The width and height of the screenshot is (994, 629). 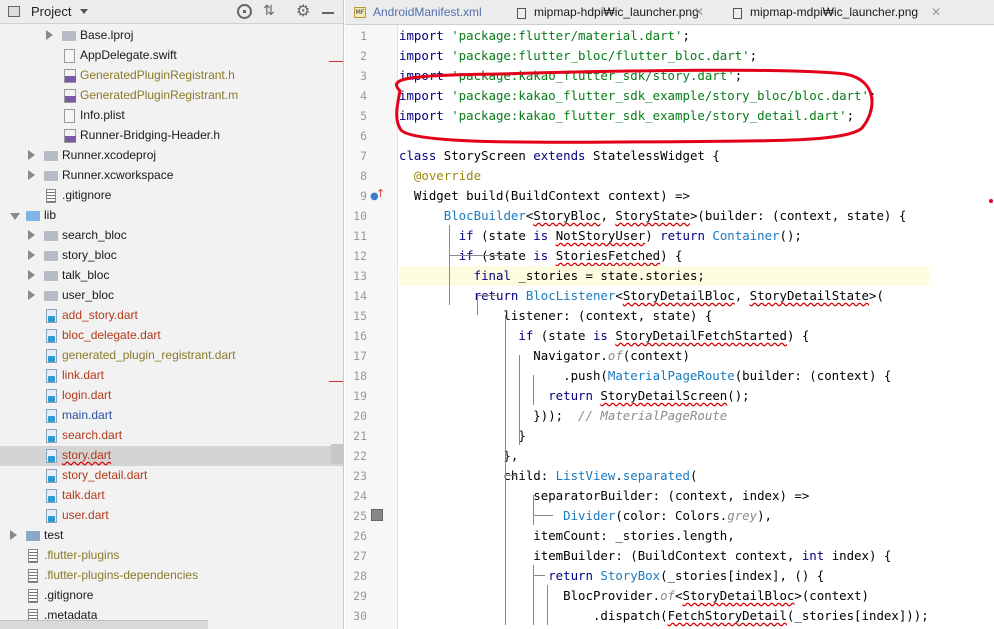 What do you see at coordinates (360, 616) in the screenshot?
I see `line-number: 30` at bounding box center [360, 616].